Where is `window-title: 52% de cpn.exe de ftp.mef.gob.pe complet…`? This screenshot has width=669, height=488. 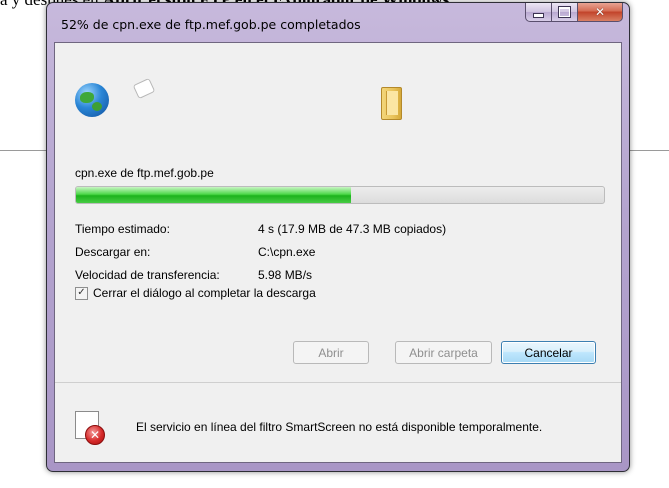
window-title: 52% de cpn.exe de ftp.mef.gob.pe complet… is located at coordinates (211, 24).